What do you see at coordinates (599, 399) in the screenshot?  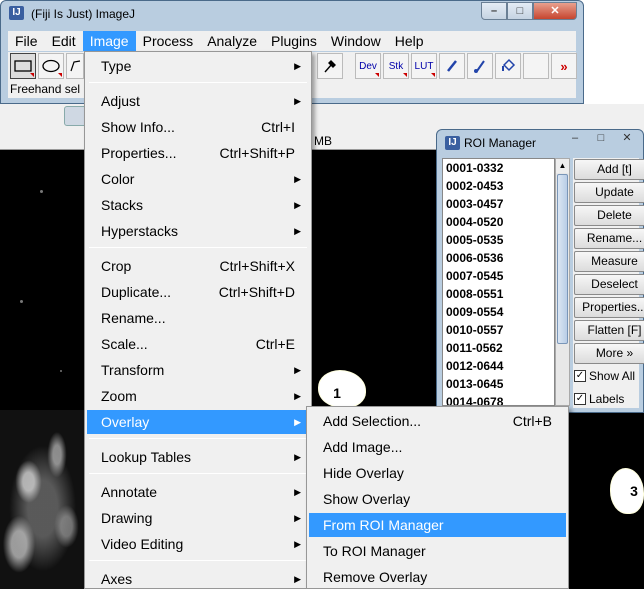 I see `labels-checkbox: ✓ Labels` at bounding box center [599, 399].